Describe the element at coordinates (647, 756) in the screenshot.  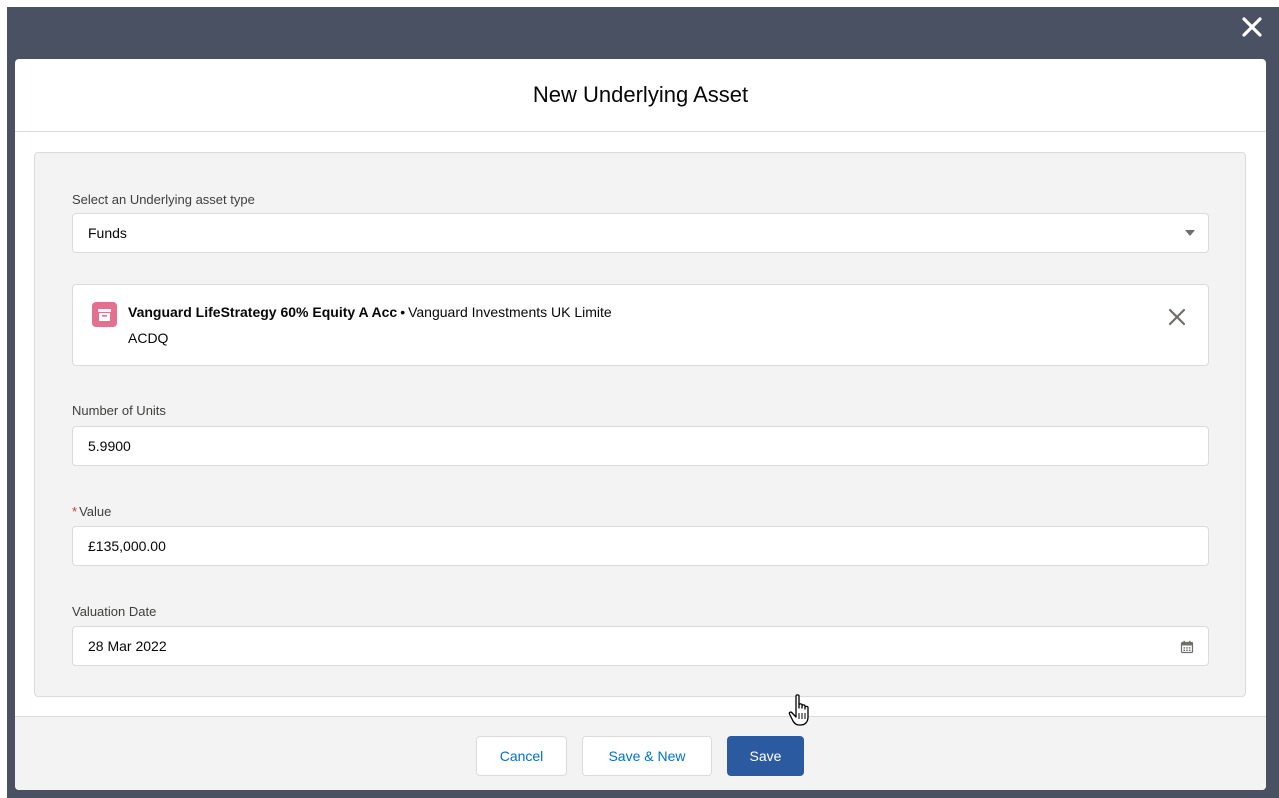
I see `save-and-new-button: Save & New` at that location.